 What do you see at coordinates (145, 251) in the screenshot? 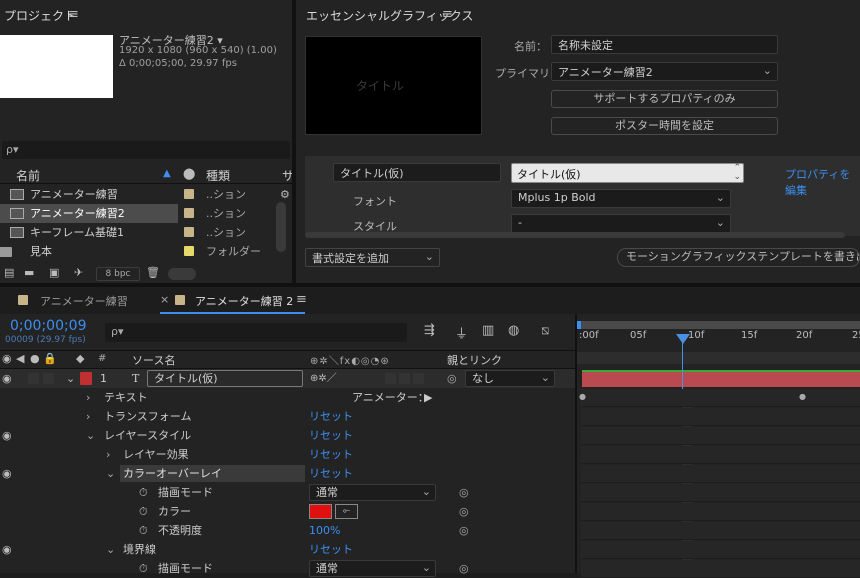
I see `project-item: 見本 フォルダー` at bounding box center [145, 251].